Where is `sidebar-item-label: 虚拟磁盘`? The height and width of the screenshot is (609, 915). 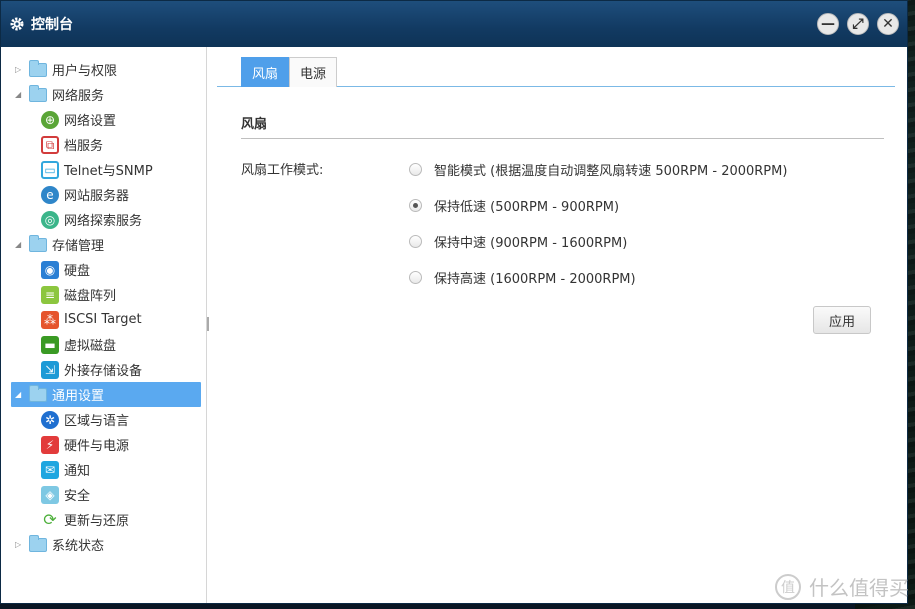 sidebar-item-label: 虚拟磁盘 is located at coordinates (90, 346).